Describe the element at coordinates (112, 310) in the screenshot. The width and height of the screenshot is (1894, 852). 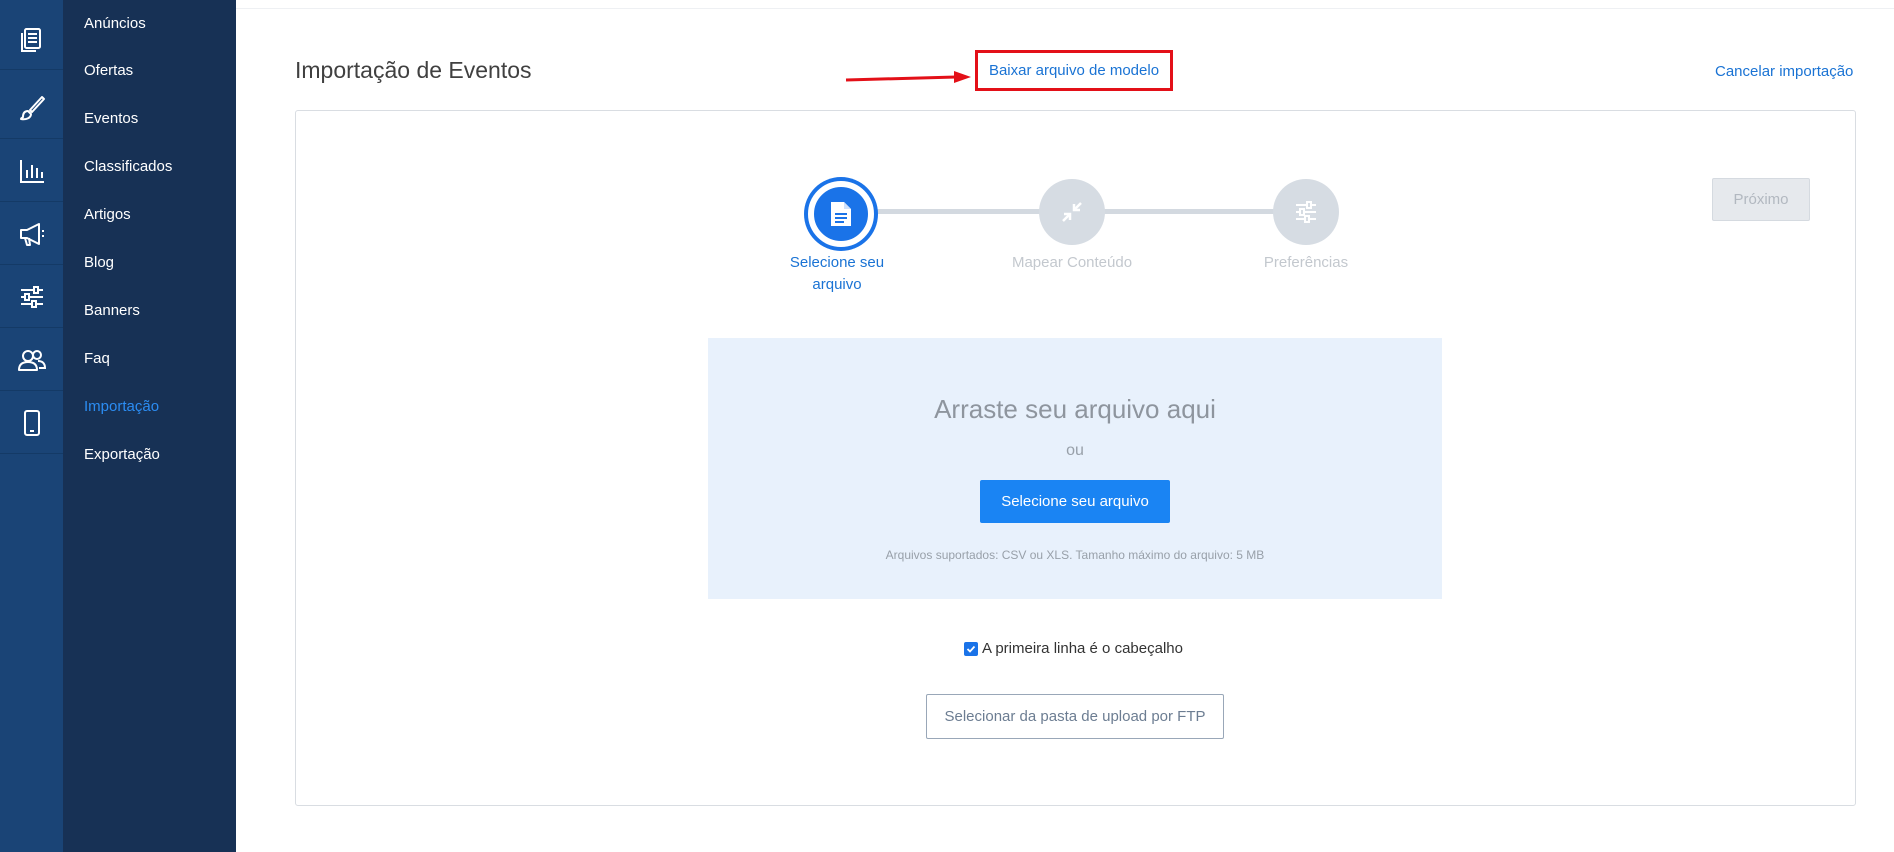
I see `sidebar-item-banners: Banners` at that location.